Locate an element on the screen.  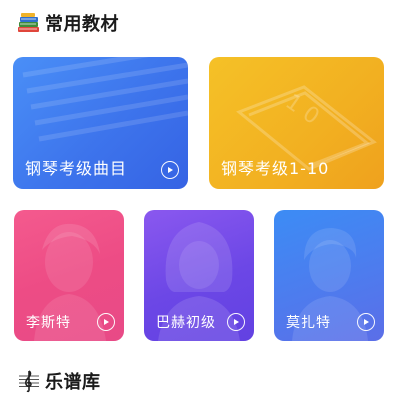
card-label: 李斯特 is located at coordinates (48, 323).